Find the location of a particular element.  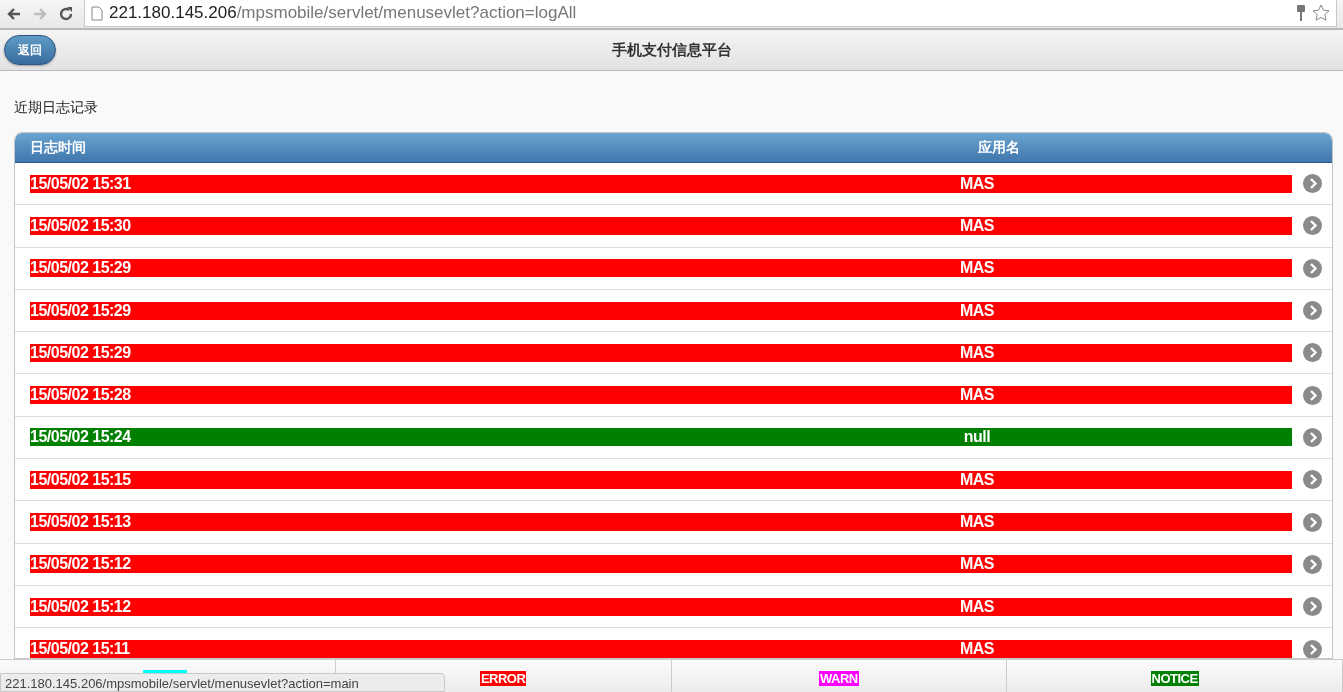

log-row: 15/05/02 15:15 MAS is located at coordinates (673, 480).